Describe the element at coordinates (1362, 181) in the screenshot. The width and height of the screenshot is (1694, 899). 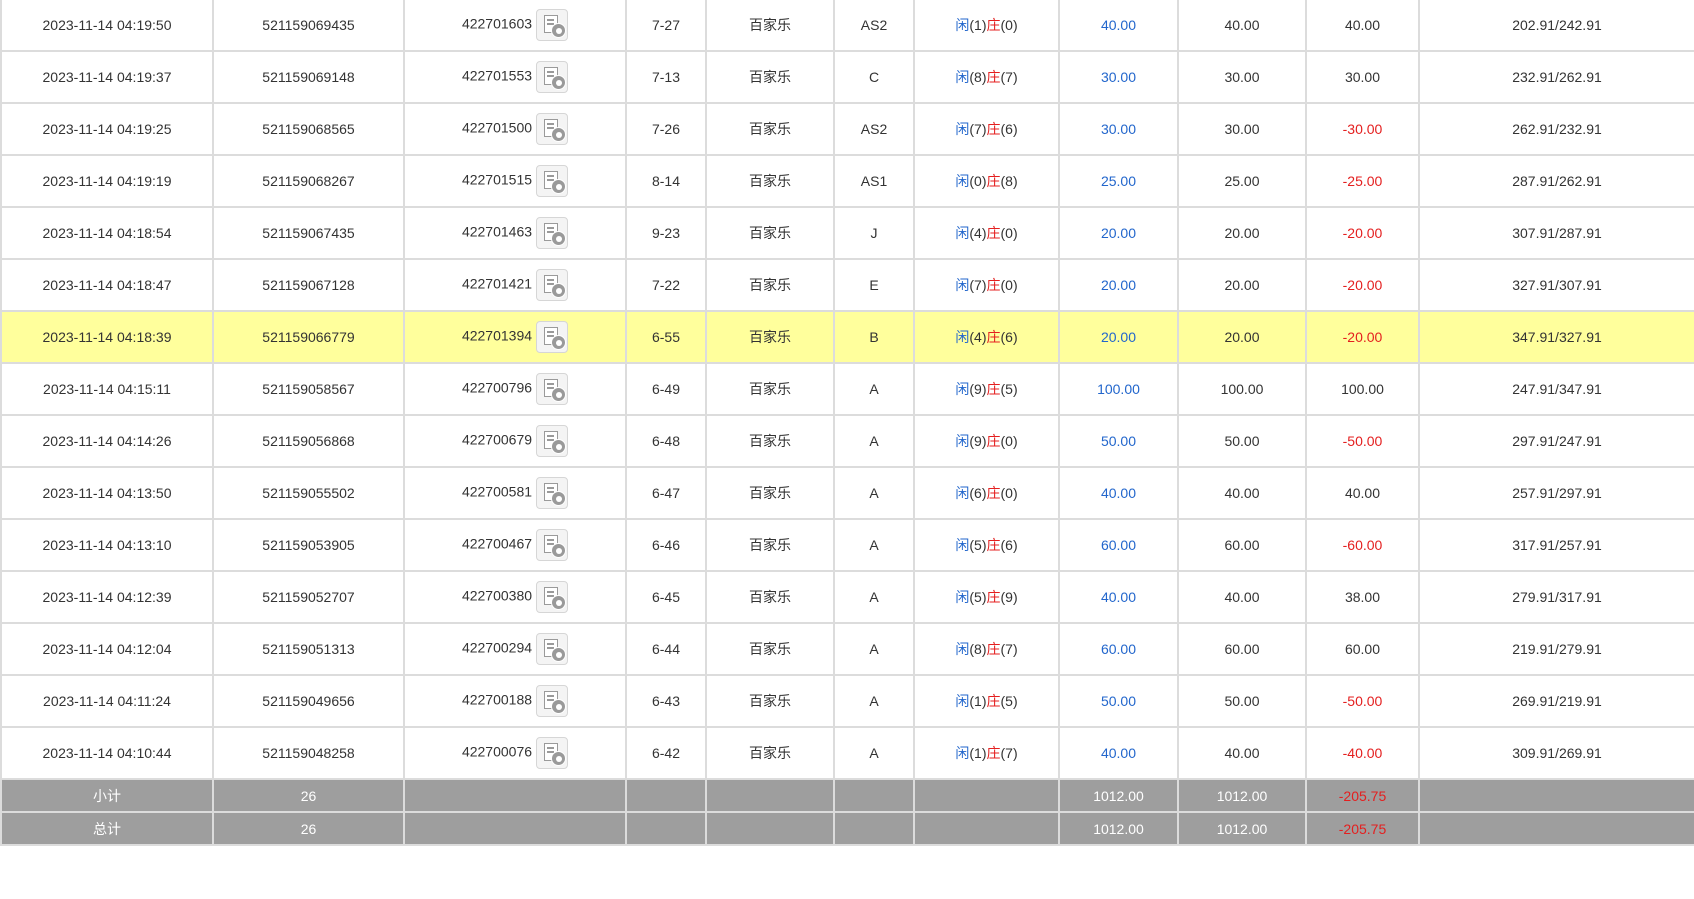
I see `win-loss: -25.00` at that location.